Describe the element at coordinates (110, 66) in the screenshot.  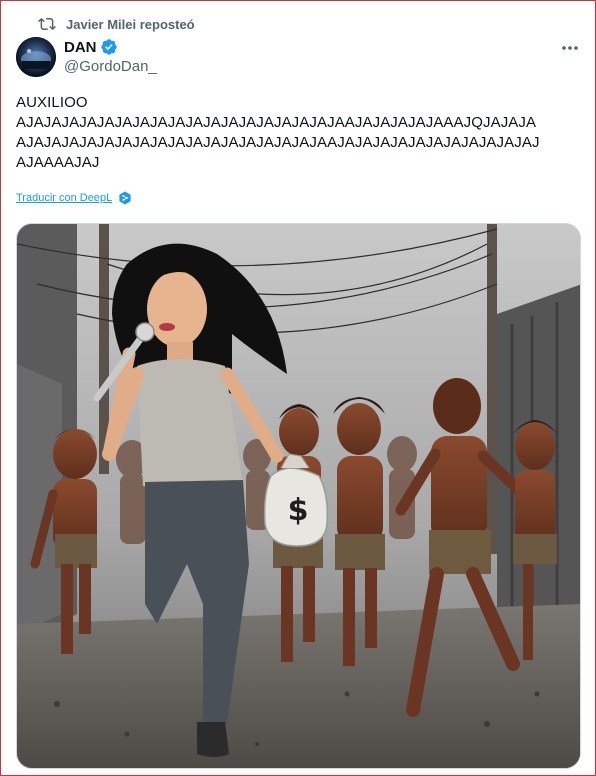
I see `author-handle: @GordoDan_` at that location.